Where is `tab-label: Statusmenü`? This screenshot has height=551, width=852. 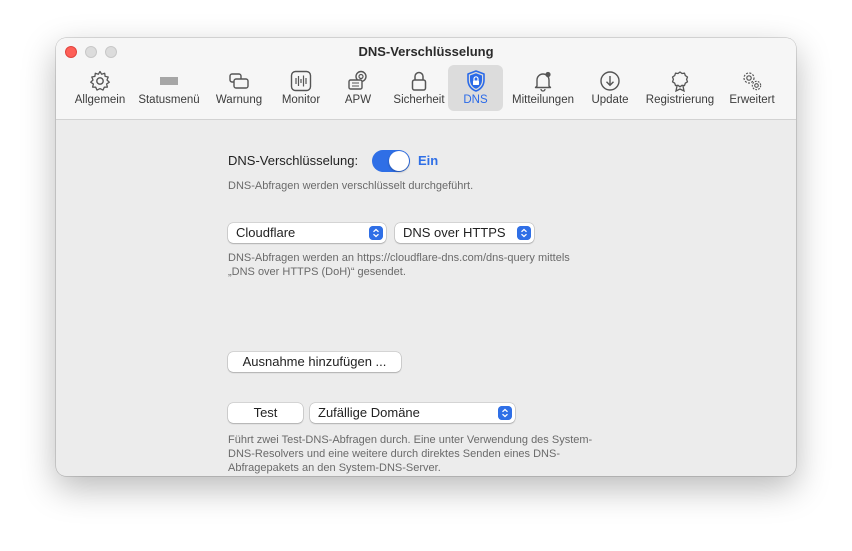
tab-label: Statusmenü is located at coordinates (169, 100).